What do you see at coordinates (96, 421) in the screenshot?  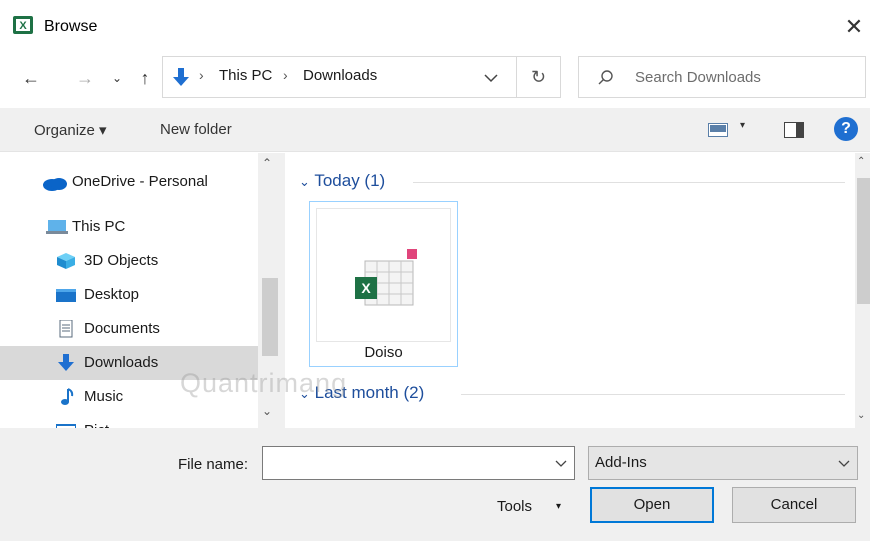 I see `sidebar-item-label: Pict` at bounding box center [96, 421].